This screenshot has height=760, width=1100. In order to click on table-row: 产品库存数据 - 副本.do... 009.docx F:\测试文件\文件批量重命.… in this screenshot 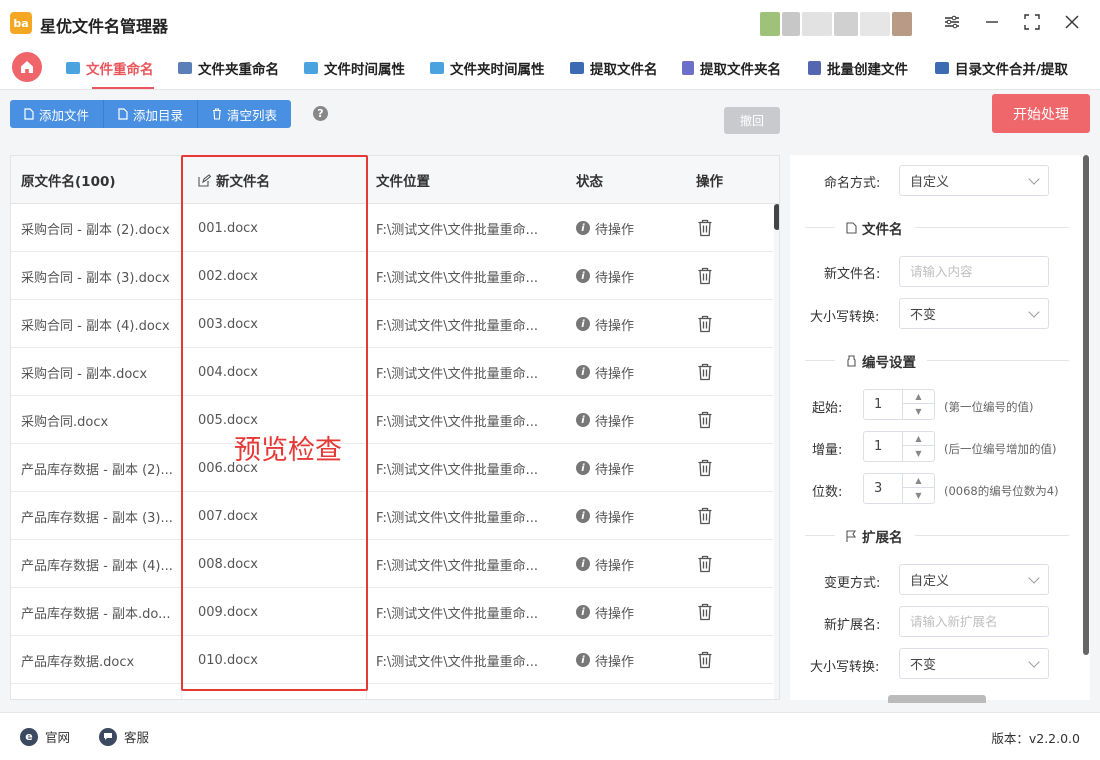, I will do `click(392, 612)`.